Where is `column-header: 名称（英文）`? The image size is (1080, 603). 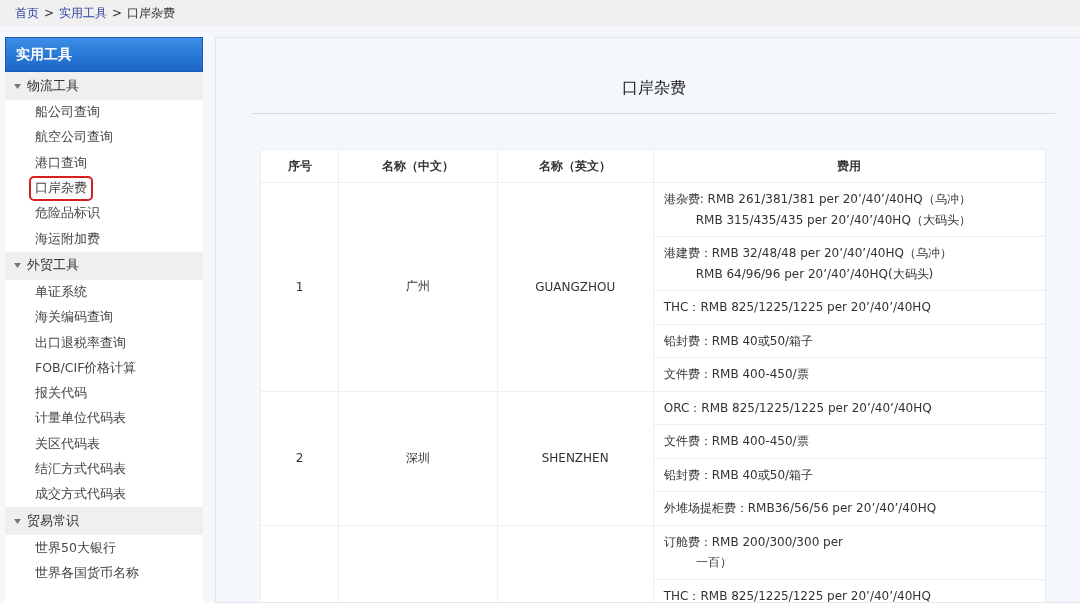
column-header: 名称（英文） is located at coordinates (575, 166).